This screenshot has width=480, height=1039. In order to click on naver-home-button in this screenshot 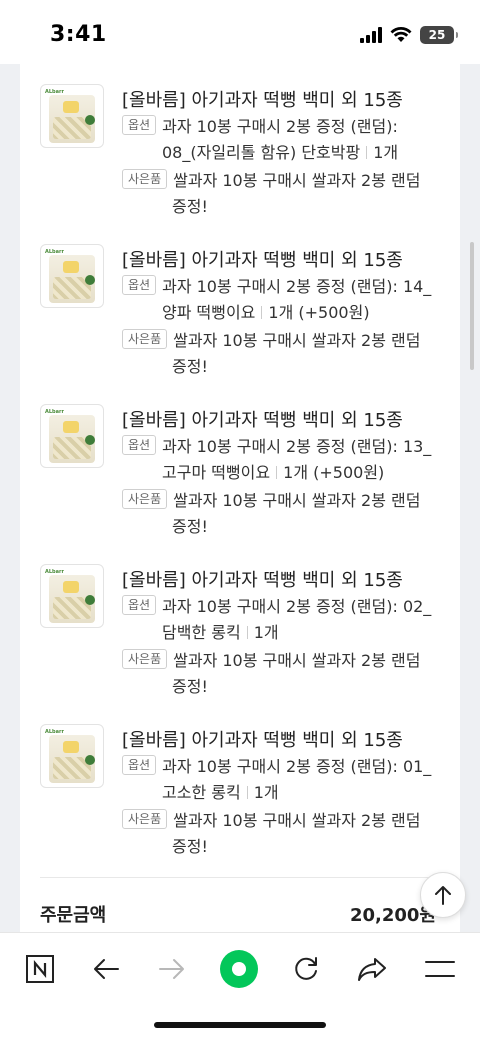, I will do `click(40, 969)`.